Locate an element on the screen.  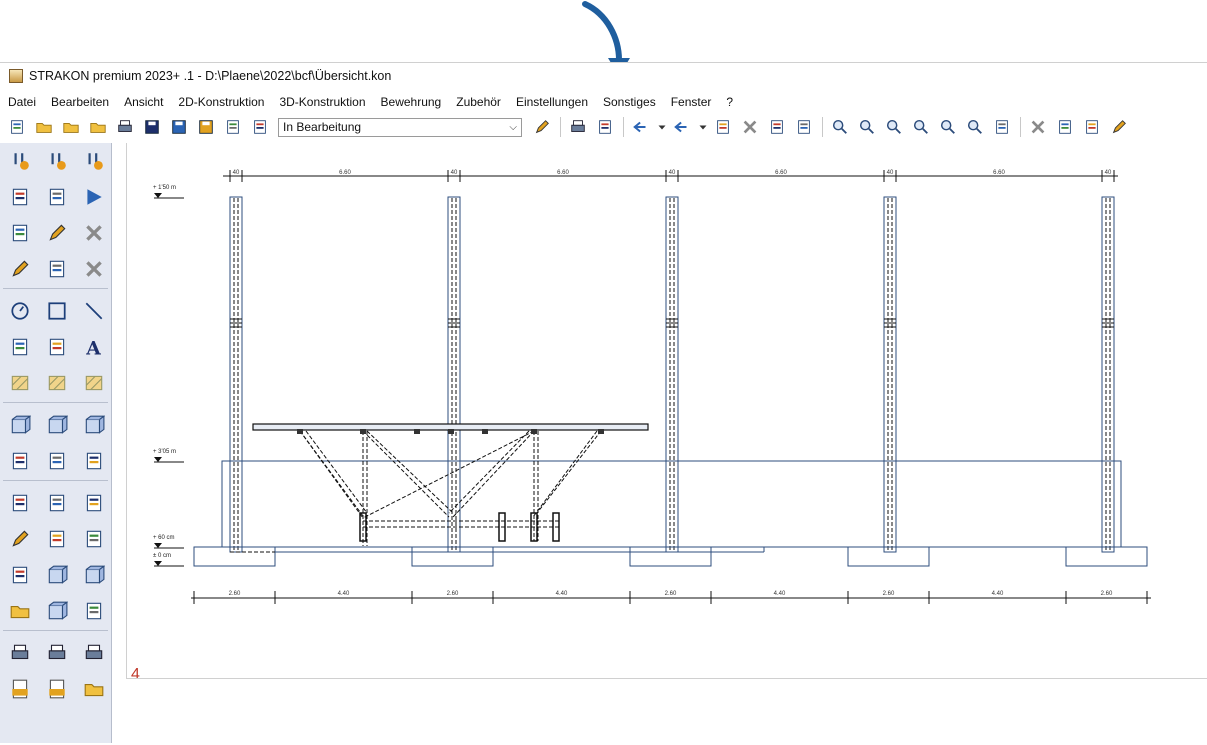
printer-tool-button is located at coordinates (93, 653).